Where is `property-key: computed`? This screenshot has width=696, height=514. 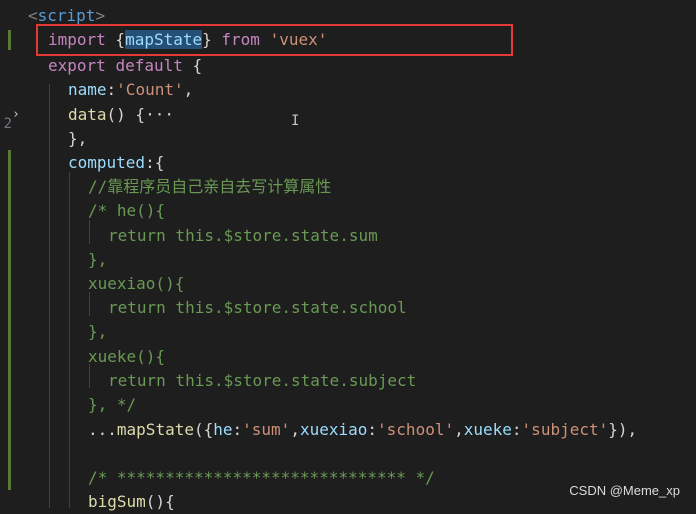
property-key: computed is located at coordinates (107, 162).